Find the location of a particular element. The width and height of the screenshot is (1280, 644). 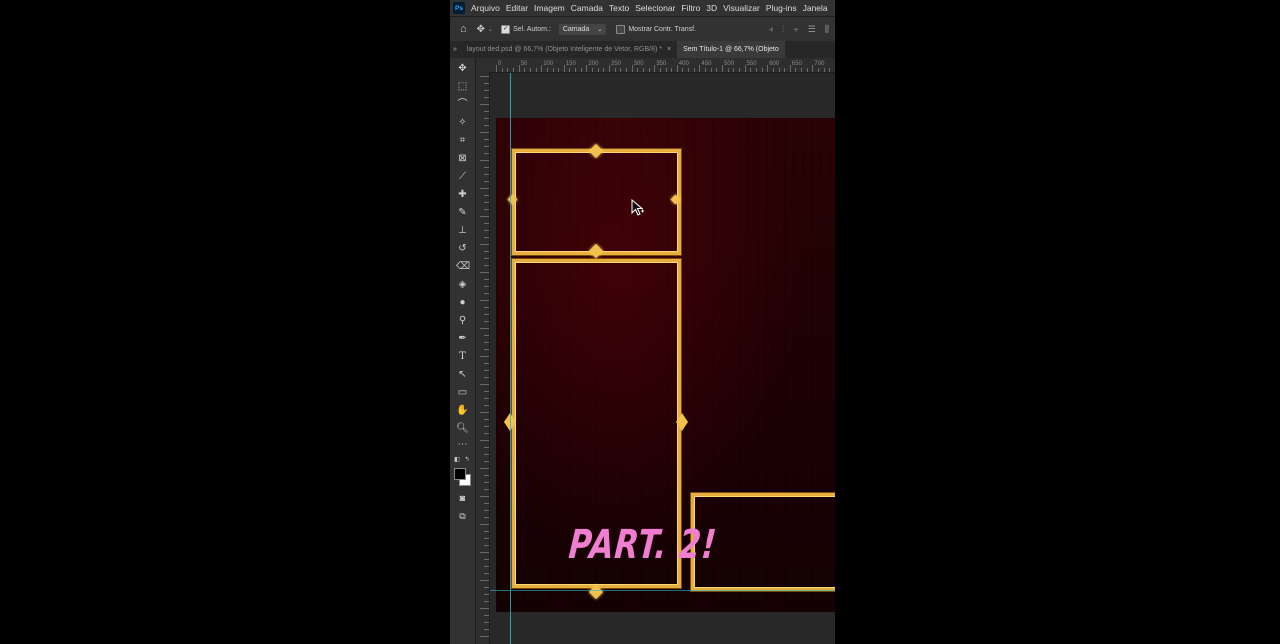

more-align-icon: ⫼ is located at coordinates (827, 29).